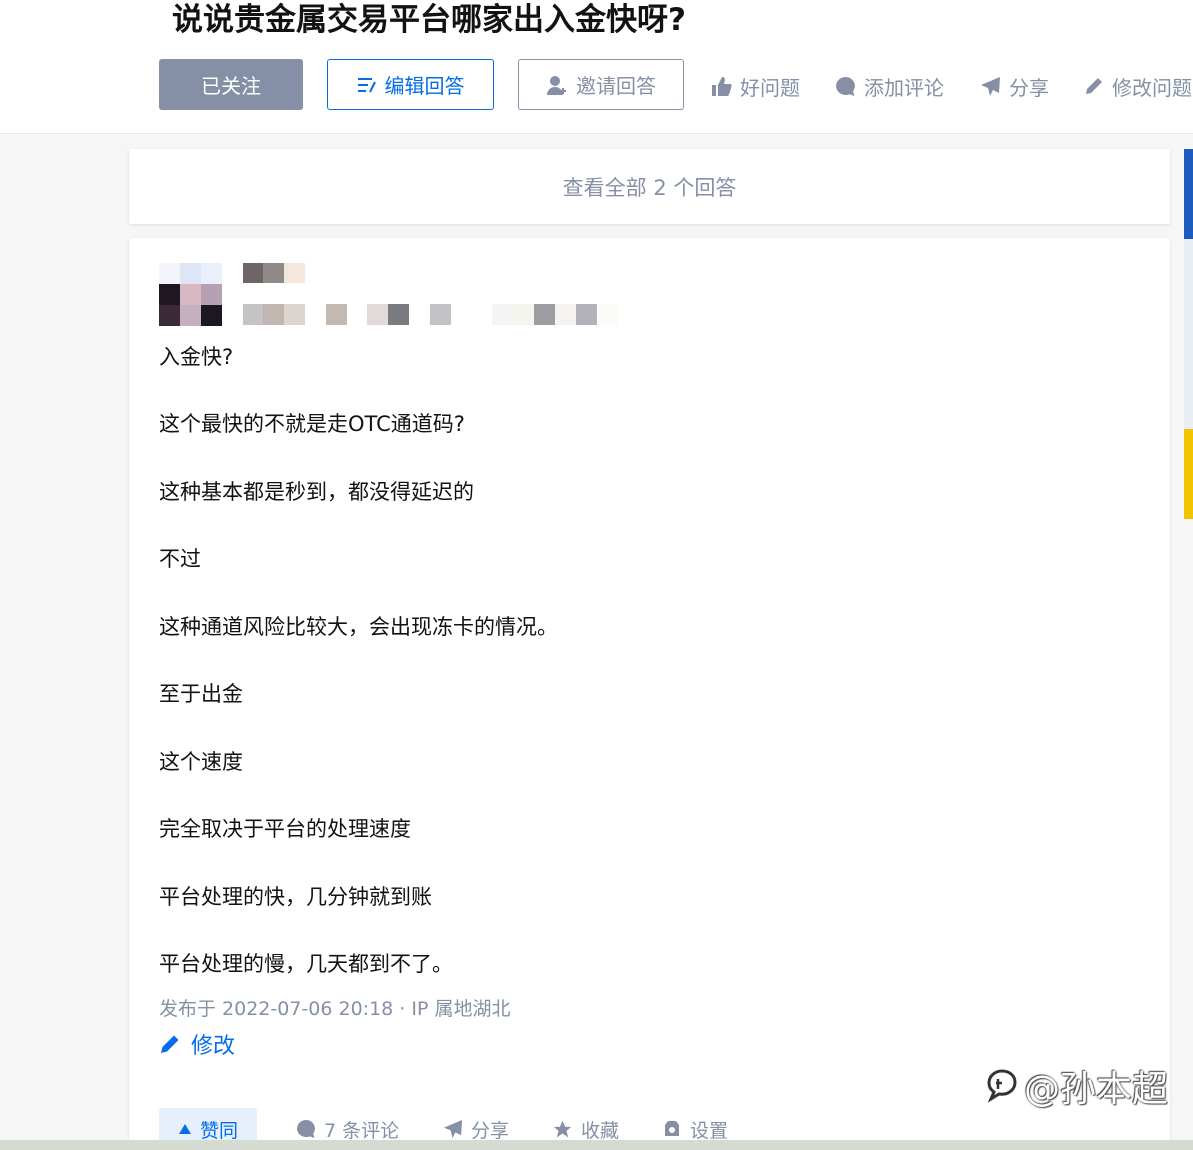 The image size is (1193, 1150). I want to click on comments-label: 7 条评论, so click(362, 1130).